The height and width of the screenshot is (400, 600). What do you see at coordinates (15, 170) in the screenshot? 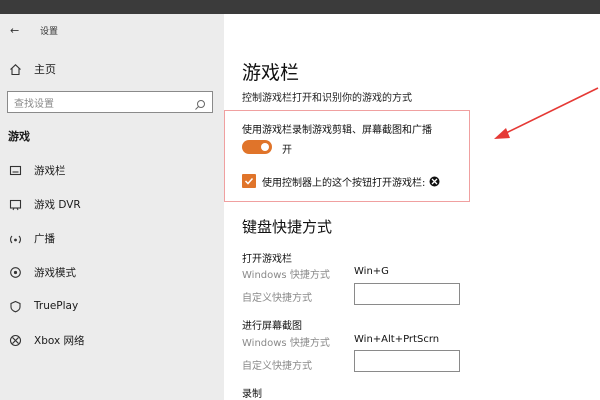
I see `game-bar-icon` at bounding box center [15, 170].